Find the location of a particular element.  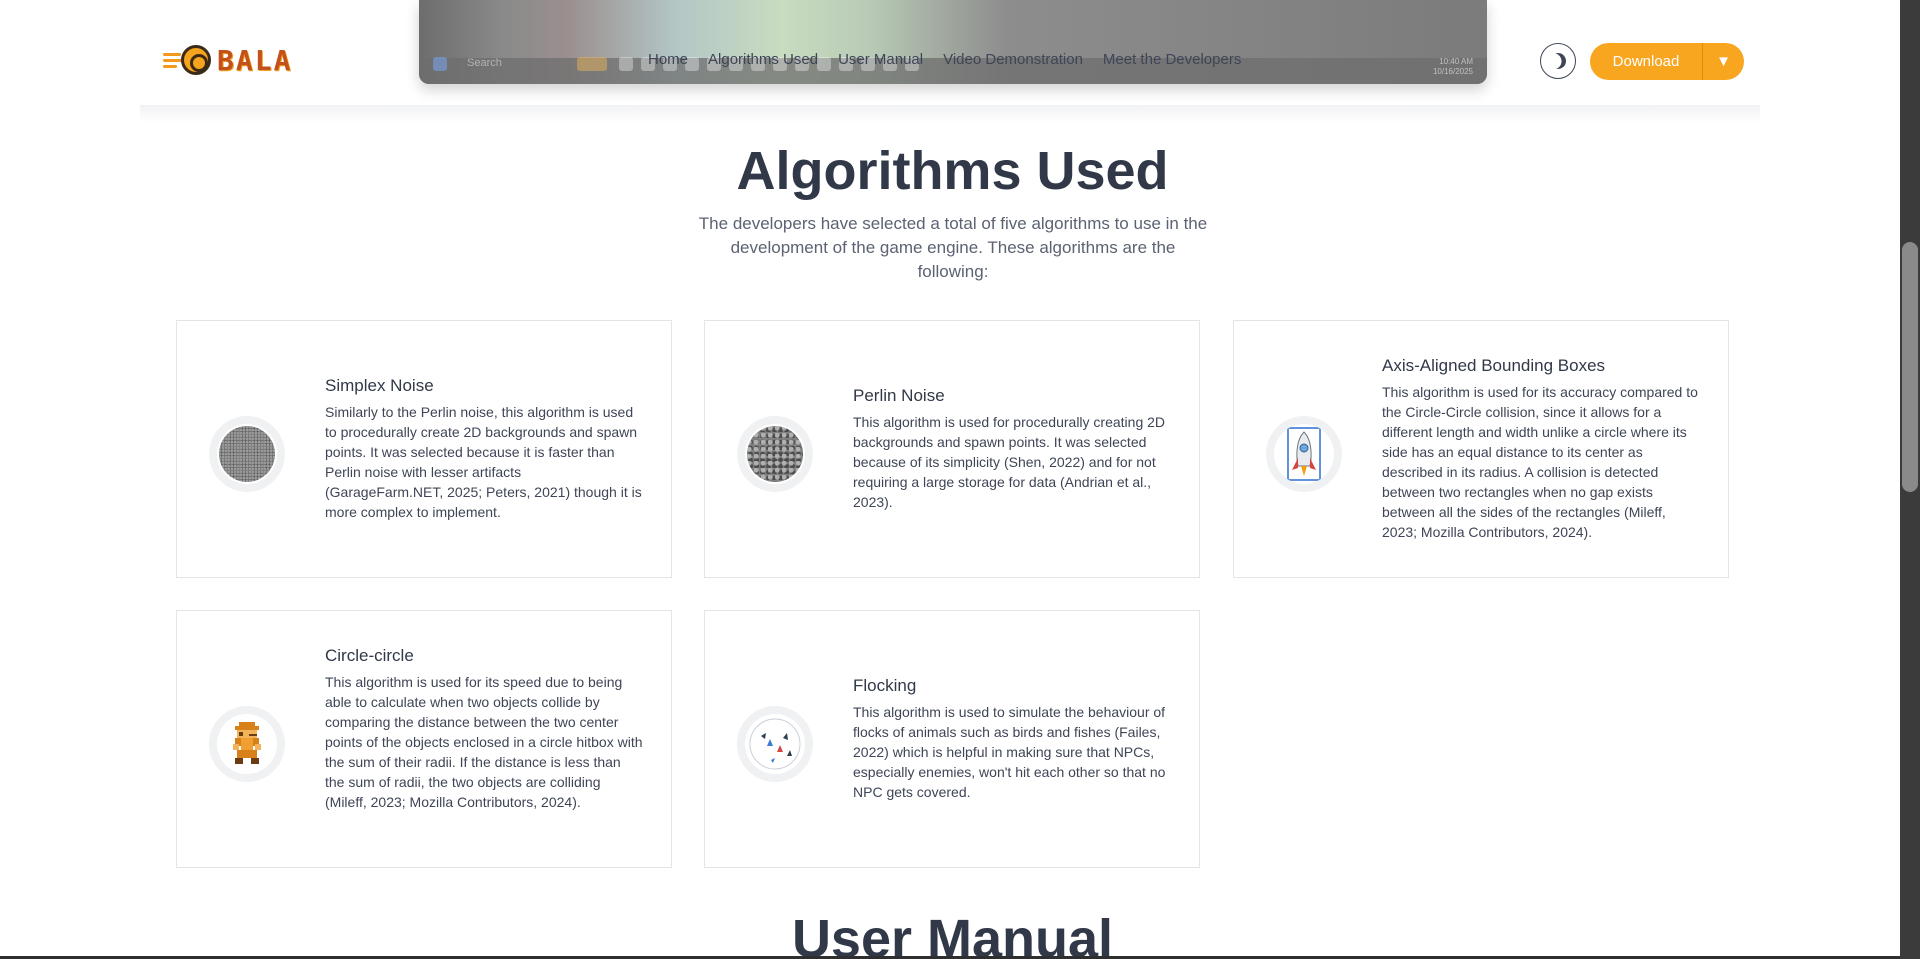

scrollbar-thumb is located at coordinates (1910, 367).